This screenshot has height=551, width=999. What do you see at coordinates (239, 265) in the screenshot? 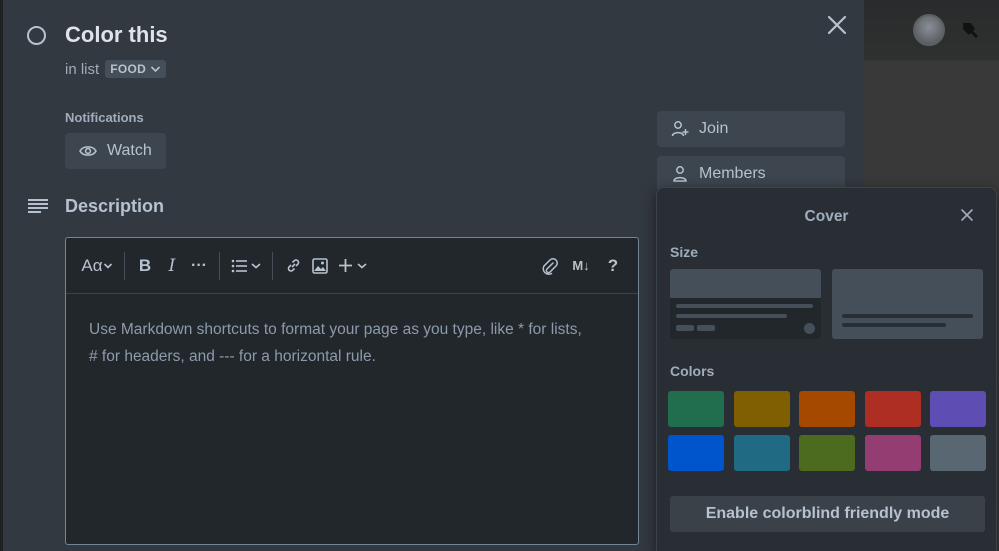
I see `bullet-list-icon` at bounding box center [239, 265].